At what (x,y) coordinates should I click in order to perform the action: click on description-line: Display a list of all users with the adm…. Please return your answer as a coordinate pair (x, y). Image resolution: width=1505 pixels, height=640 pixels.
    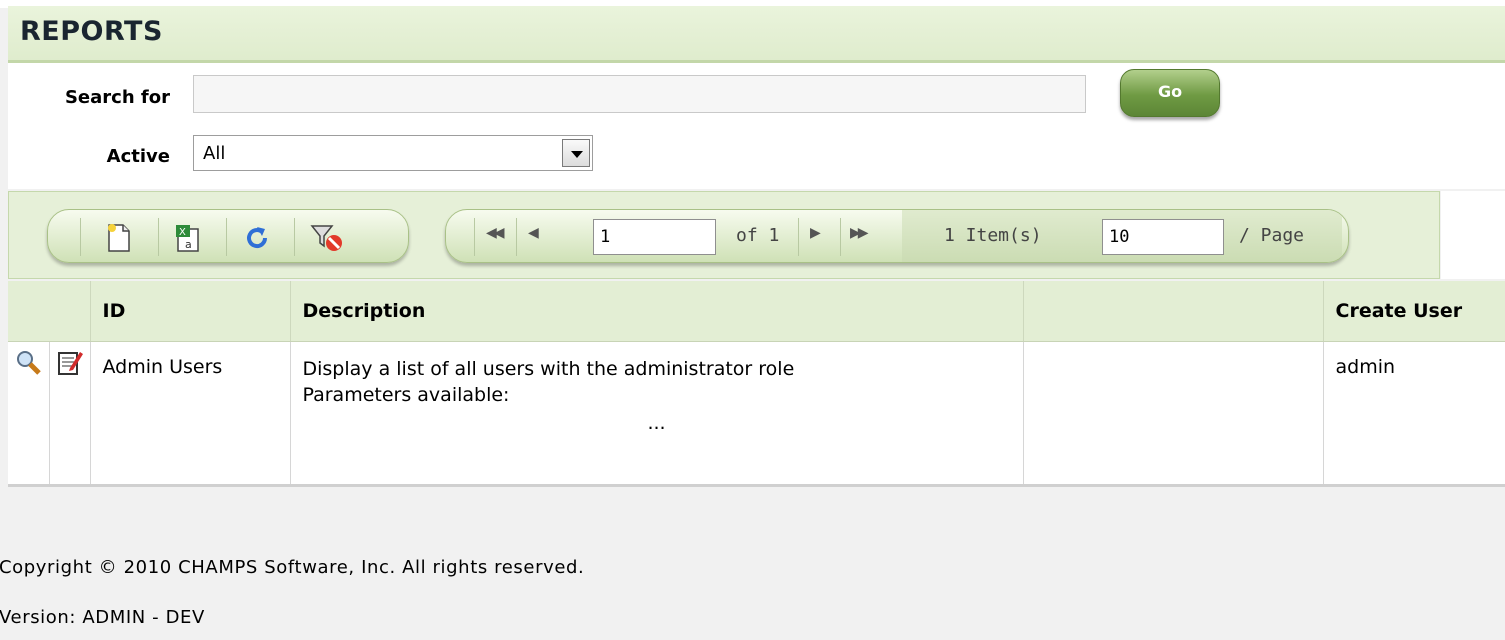
    Looking at the image, I should click on (548, 369).